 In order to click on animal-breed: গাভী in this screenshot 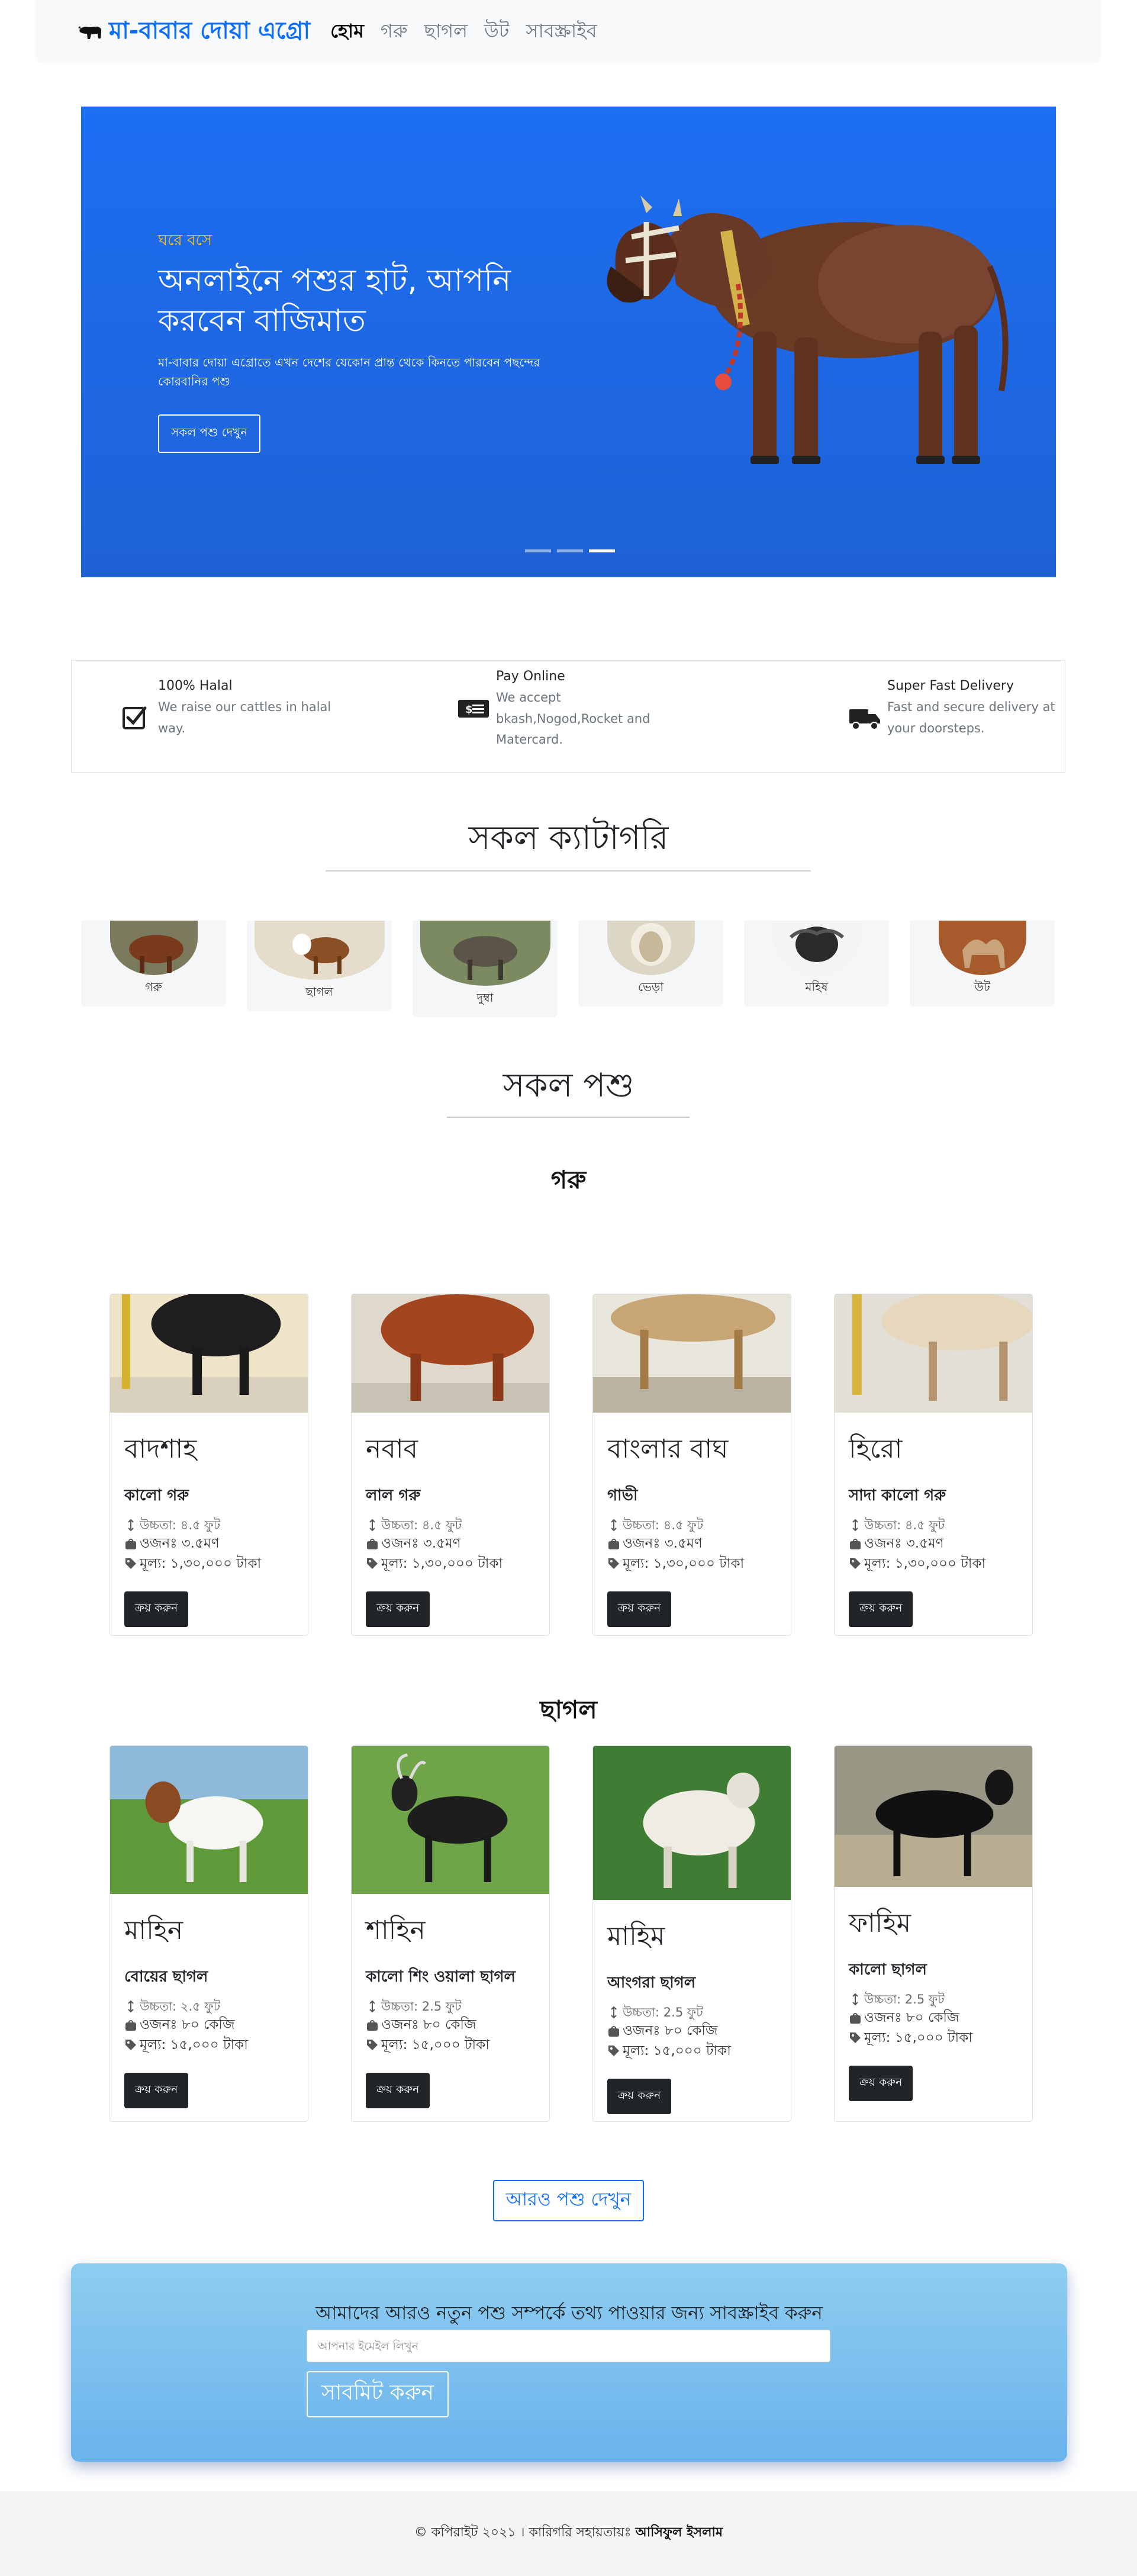, I will do `click(622, 1495)`.